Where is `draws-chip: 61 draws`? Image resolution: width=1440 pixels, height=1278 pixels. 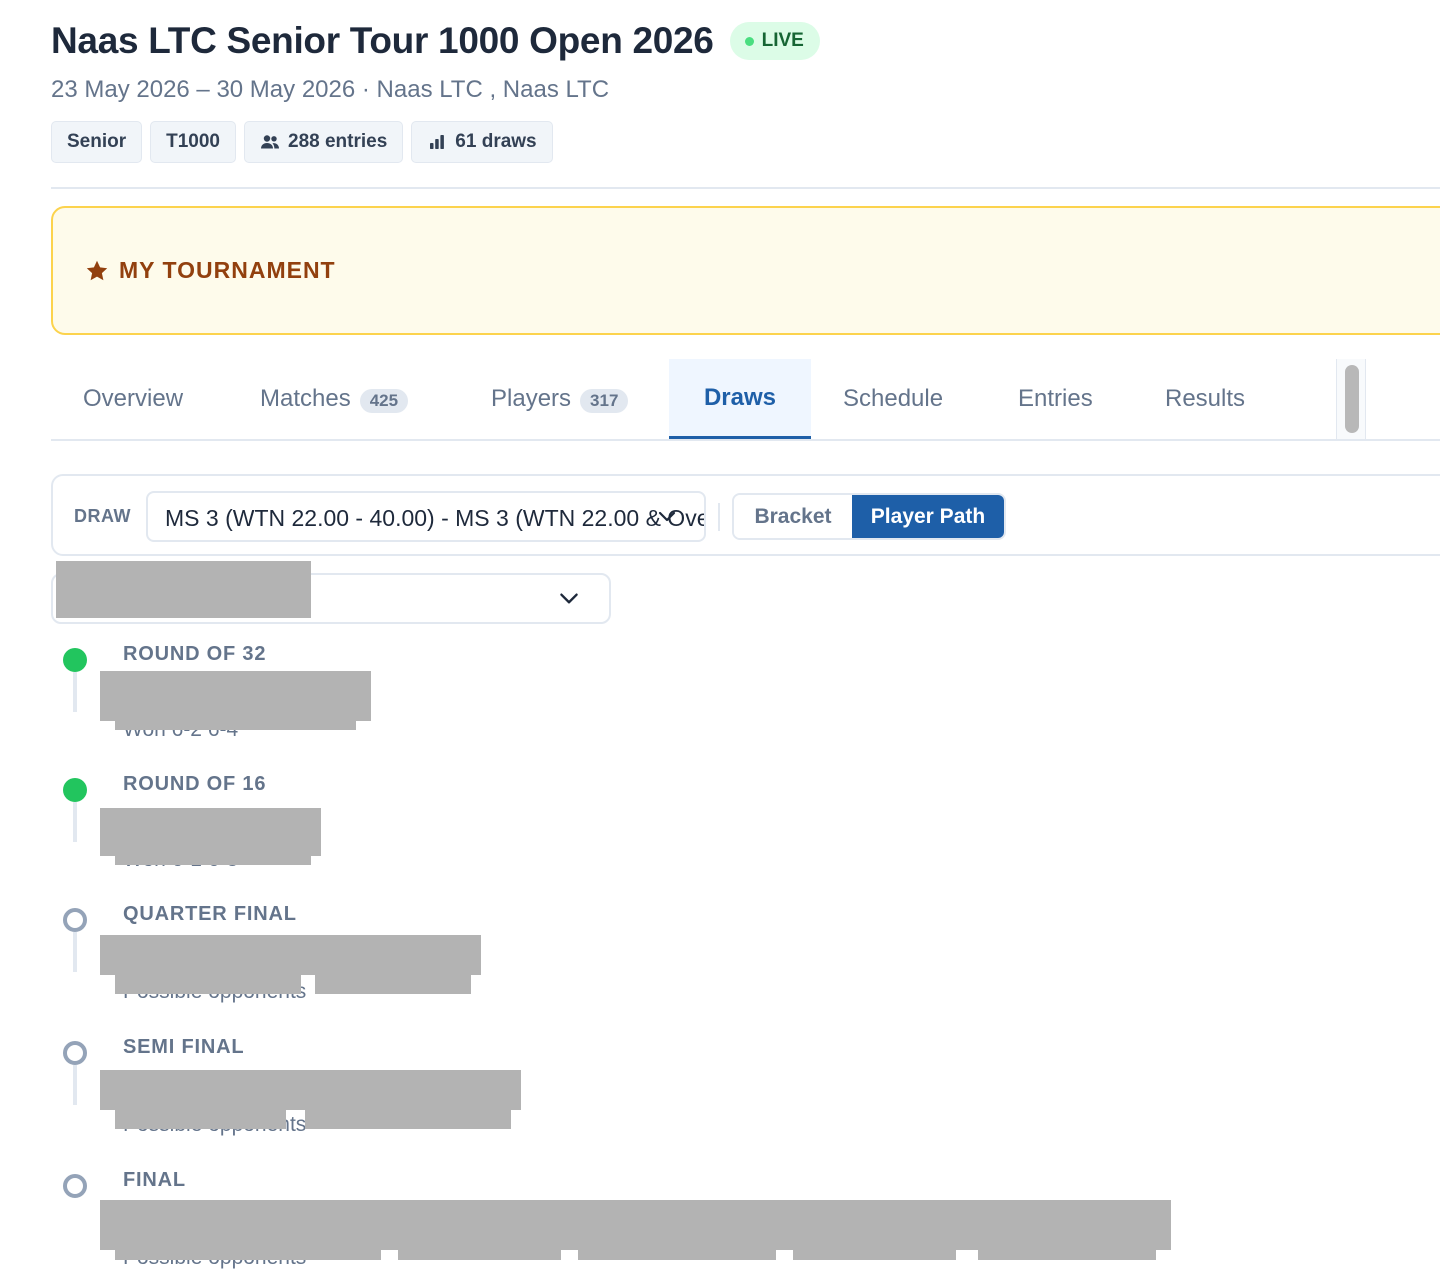
draws-chip: 61 draws is located at coordinates (482, 142).